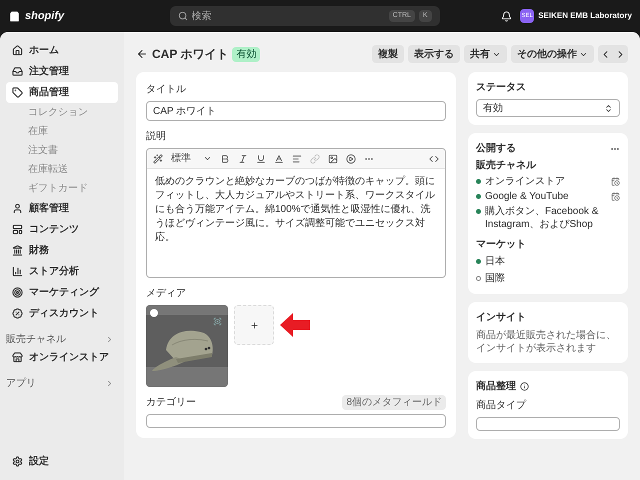  I want to click on card-title: 商品整理, so click(496, 386).